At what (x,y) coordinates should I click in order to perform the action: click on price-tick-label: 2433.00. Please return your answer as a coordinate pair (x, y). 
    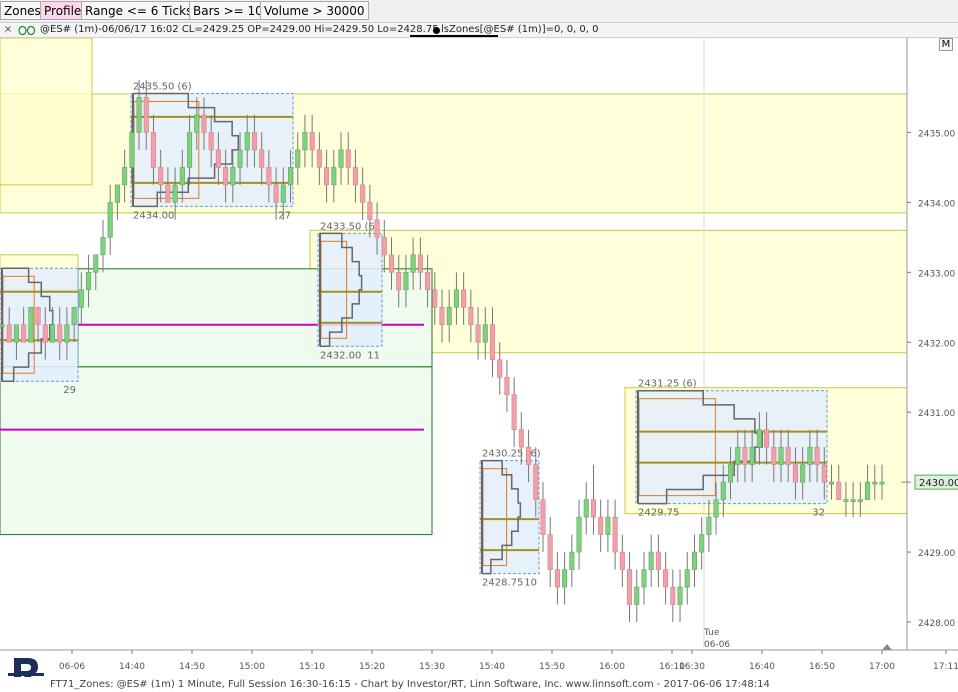
    Looking at the image, I should click on (936, 274).